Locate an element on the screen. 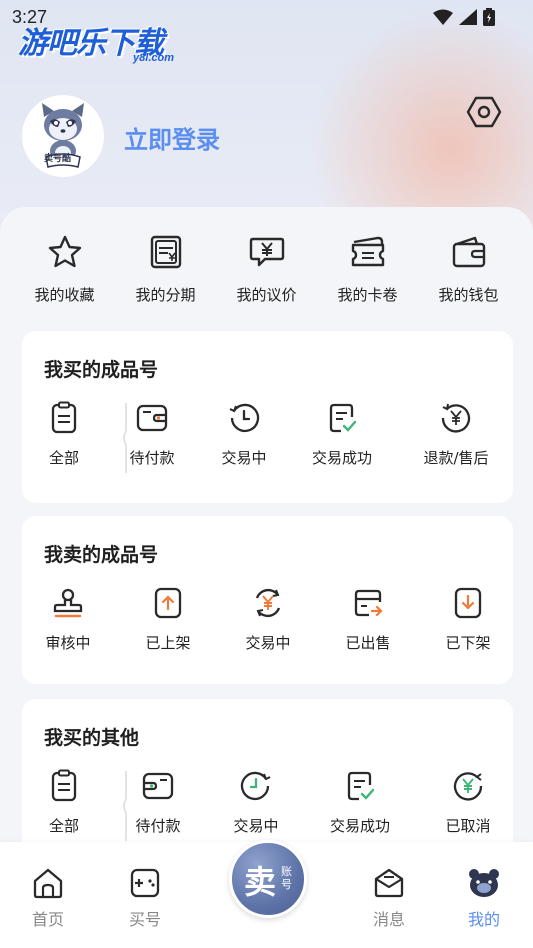 The height and width of the screenshot is (948, 533). quick-item-installment: 我的分期 is located at coordinates (166, 272).